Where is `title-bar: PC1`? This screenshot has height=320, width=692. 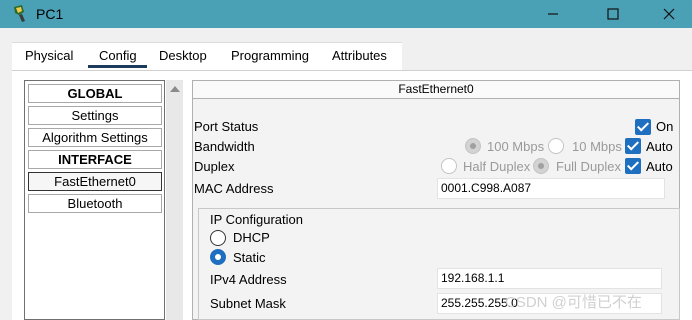 title-bar: PC1 is located at coordinates (346, 14).